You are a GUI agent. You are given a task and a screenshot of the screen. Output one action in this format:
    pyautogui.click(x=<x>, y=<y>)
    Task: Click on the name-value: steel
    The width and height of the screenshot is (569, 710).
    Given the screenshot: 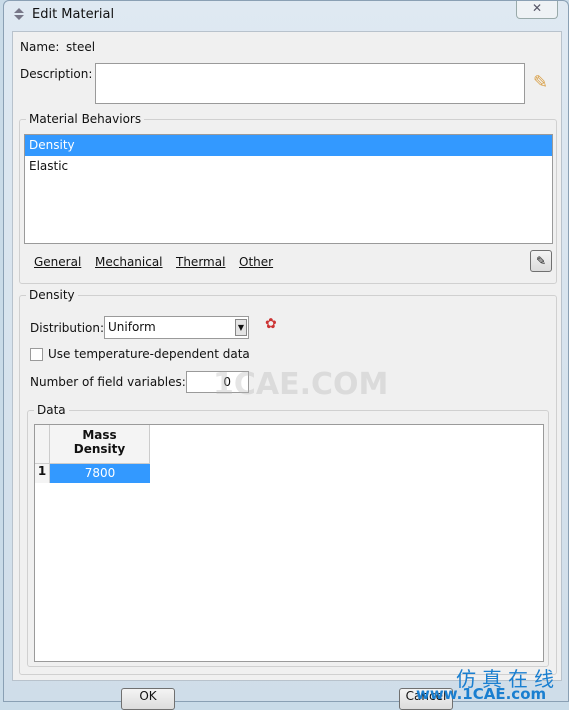 What is the action you would take?
    pyautogui.click(x=81, y=47)
    